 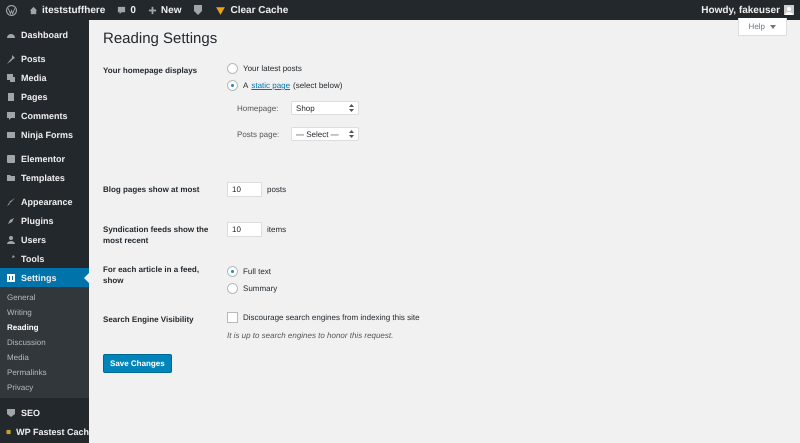 I want to click on save-changes-button: Save Changes, so click(x=137, y=363).